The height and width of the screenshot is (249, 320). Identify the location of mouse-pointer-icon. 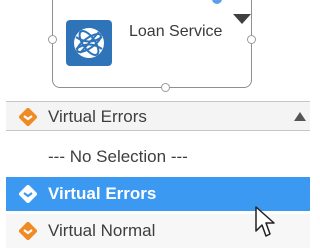
(265, 222).